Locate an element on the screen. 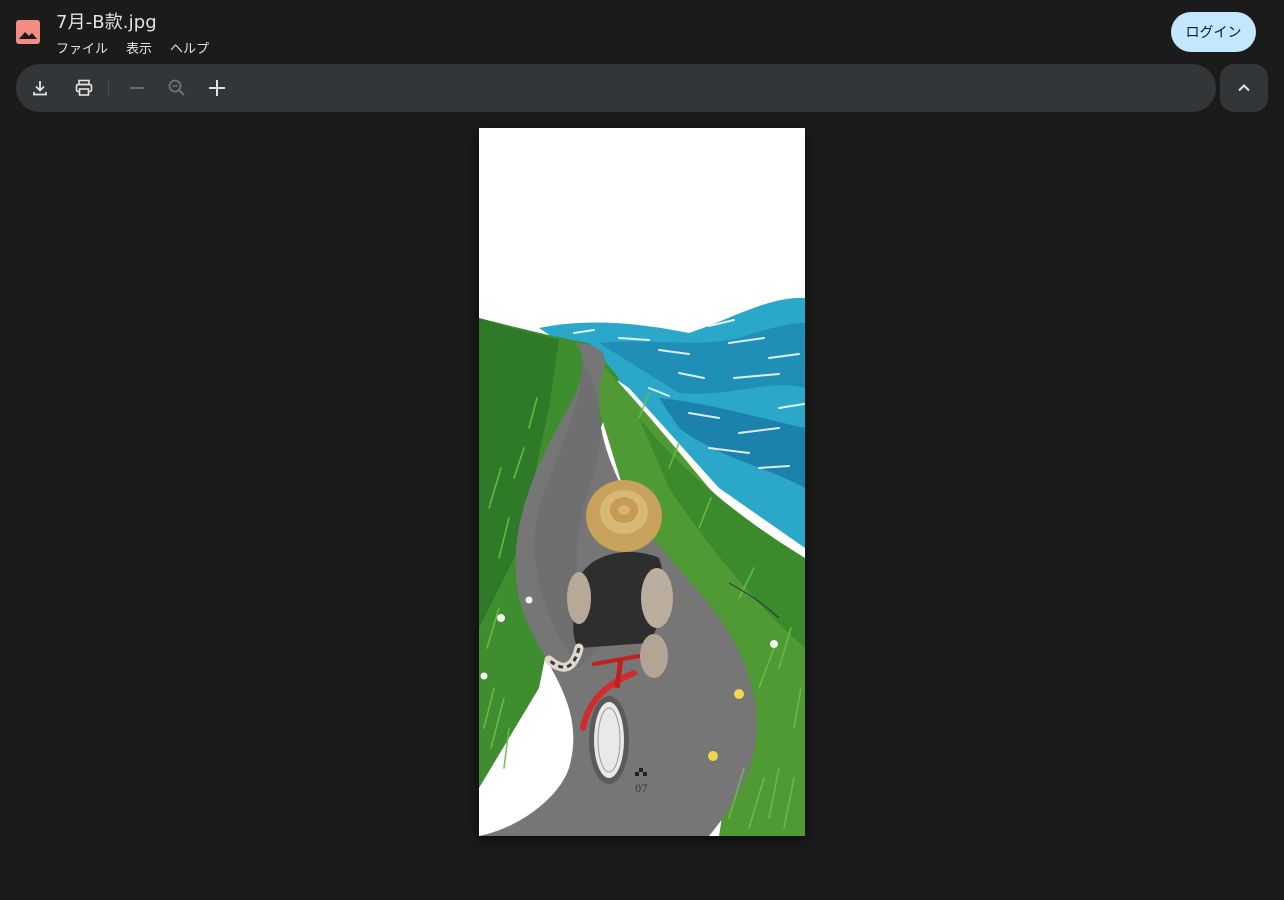 This screenshot has width=1284, height=900. menu-view: 表示 is located at coordinates (148, 47).